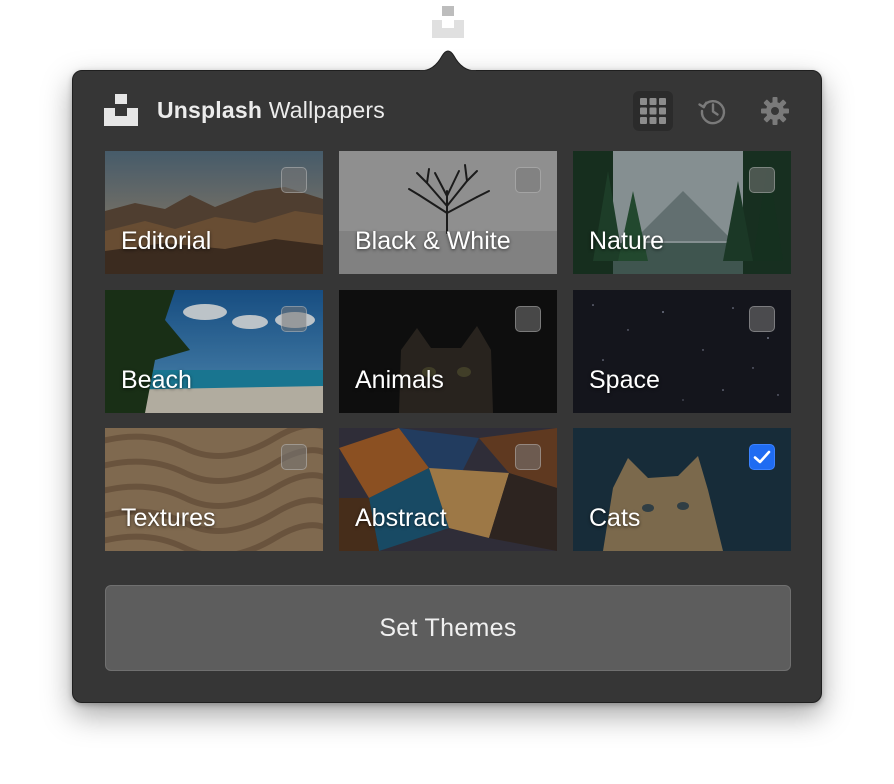 Image resolution: width=894 pixels, height=784 pixels. What do you see at coordinates (214, 489) in the screenshot?
I see `theme-tile-textures: Textures` at bounding box center [214, 489].